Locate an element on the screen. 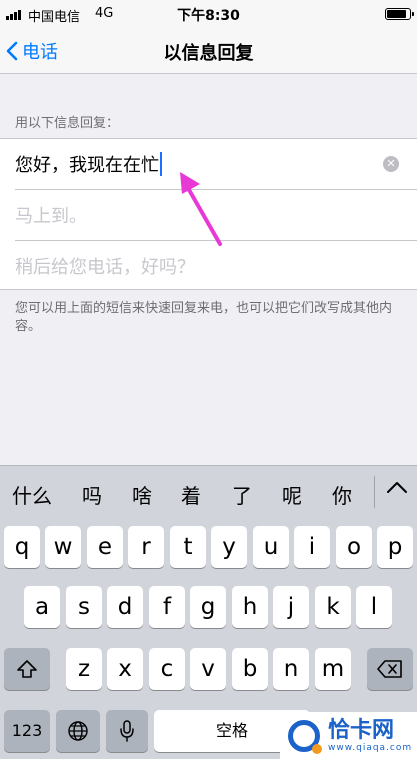  annotation-arrow-icon is located at coordinates (201, 209).